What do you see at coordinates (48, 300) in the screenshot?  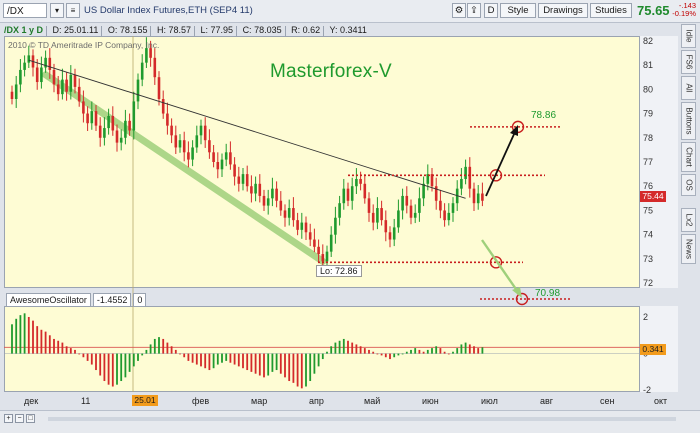 I see `oscillator-name: AwesomeOscillator` at bounding box center [48, 300].